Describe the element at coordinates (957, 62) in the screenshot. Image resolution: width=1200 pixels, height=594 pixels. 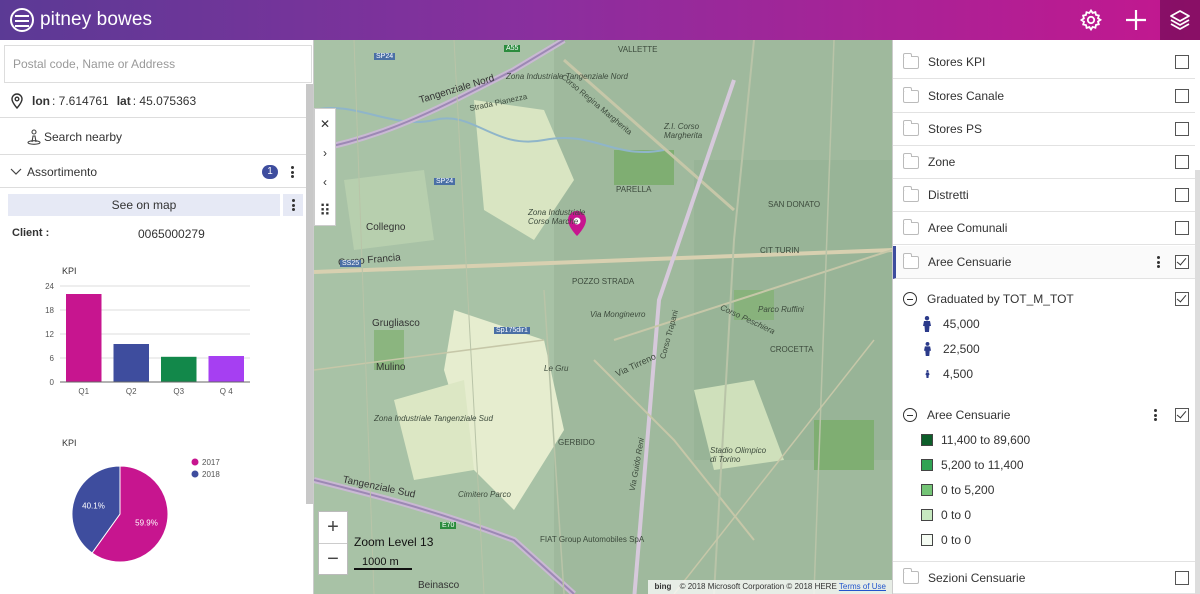
I see `layer-label: Stores KPI` at that location.